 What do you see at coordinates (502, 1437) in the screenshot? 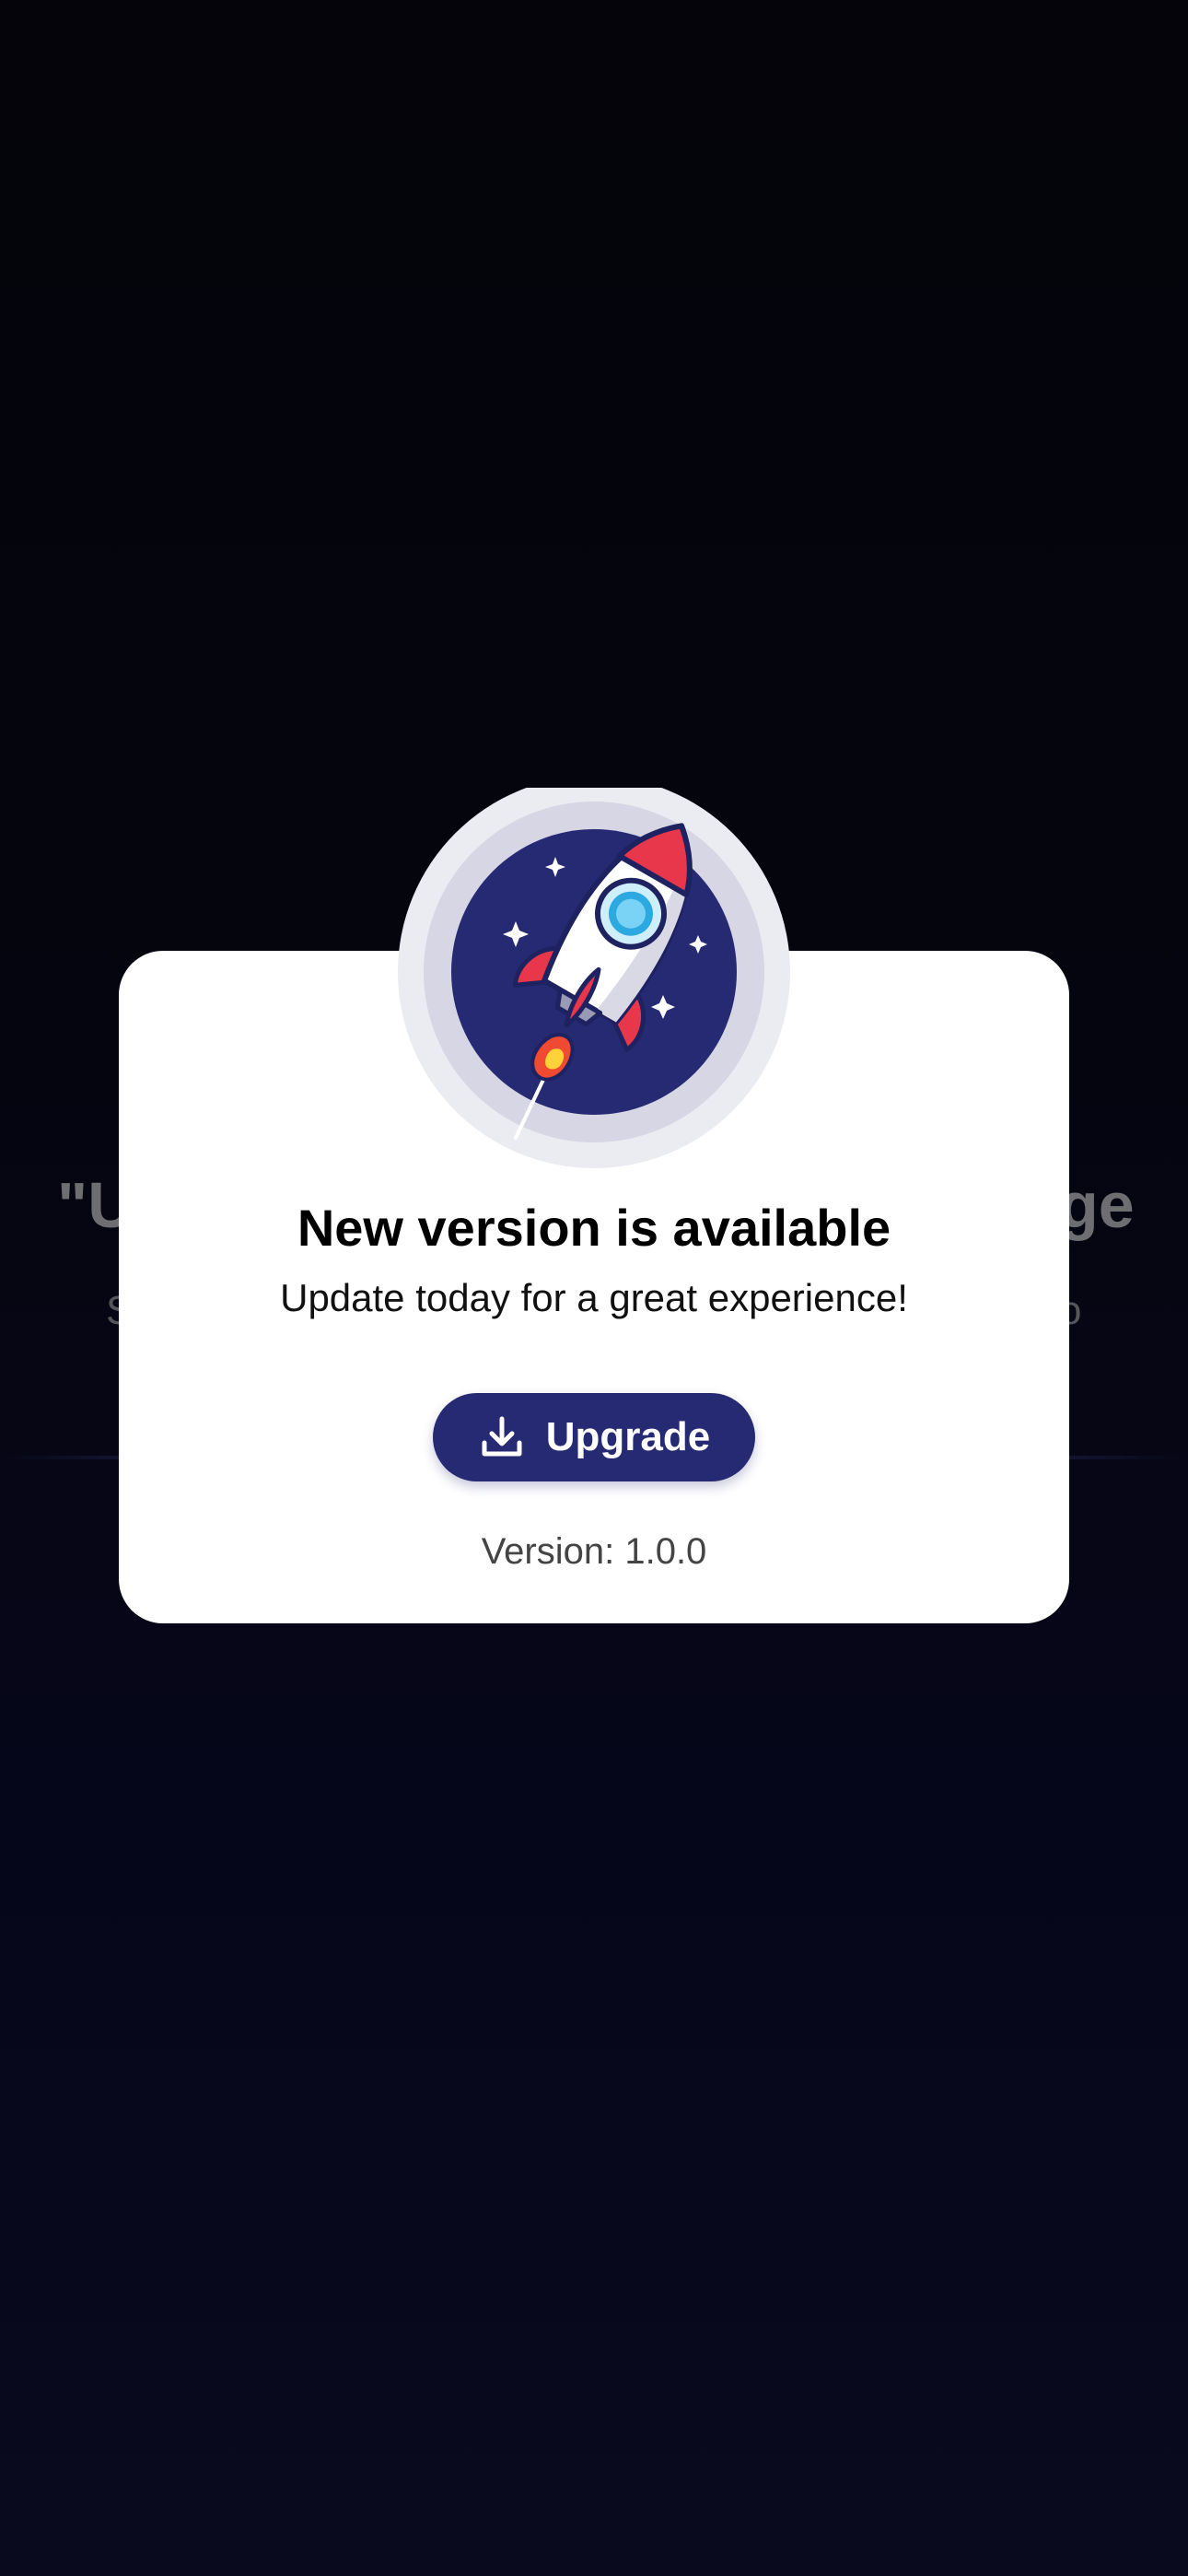
I see `download-icon` at bounding box center [502, 1437].